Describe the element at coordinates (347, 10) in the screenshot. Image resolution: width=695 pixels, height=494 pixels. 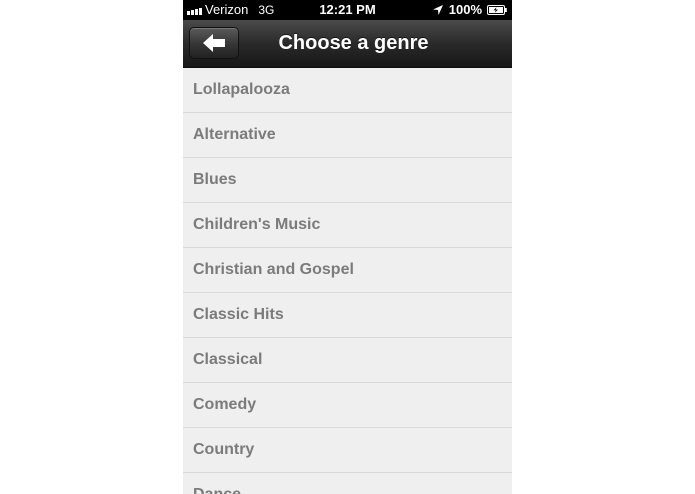
I see `status-bar: Verizon 3G 12:21 PM 100%` at that location.